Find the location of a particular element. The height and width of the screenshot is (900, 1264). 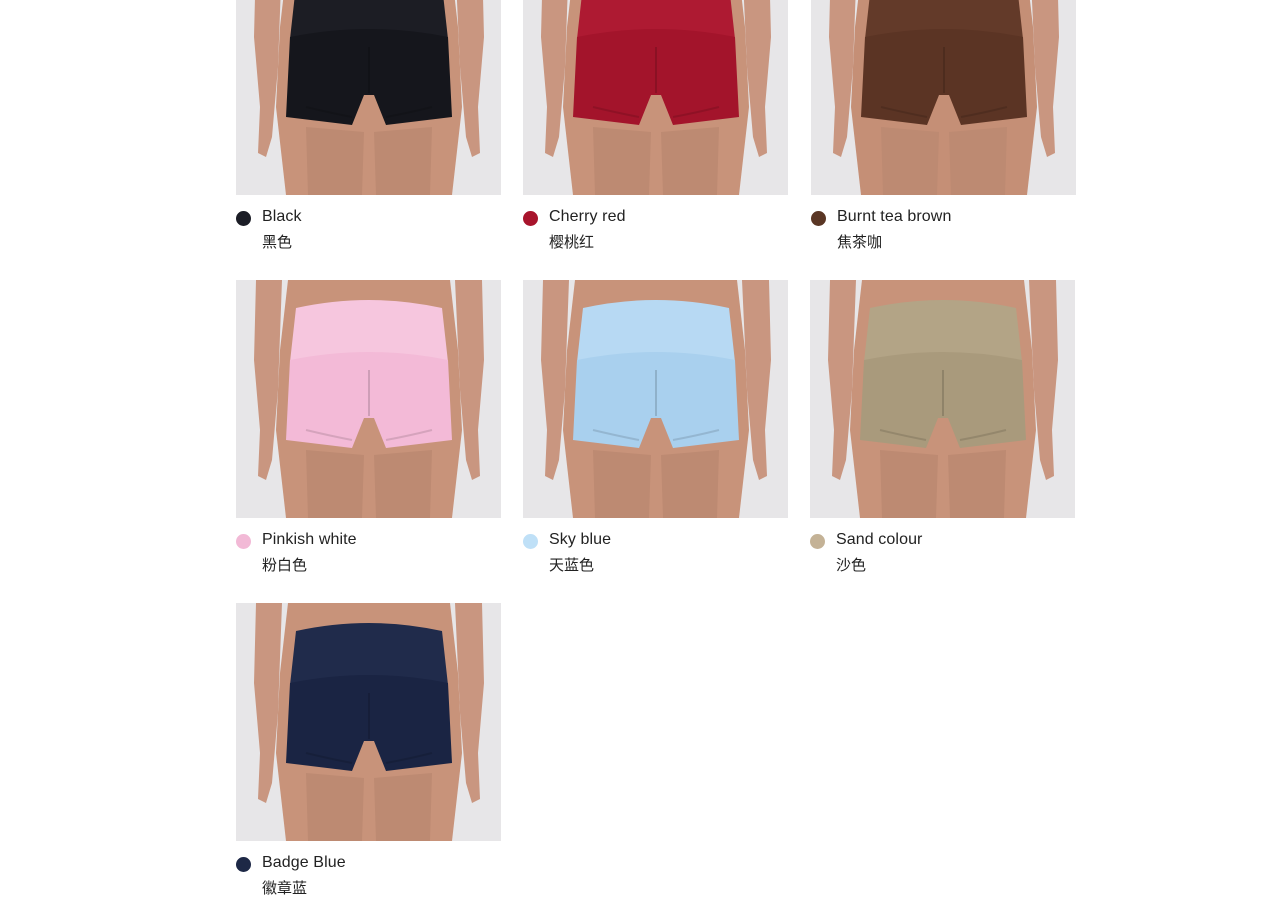

color-option-pinkish-white: Pinkish white 粉白色 is located at coordinates (368, 428).